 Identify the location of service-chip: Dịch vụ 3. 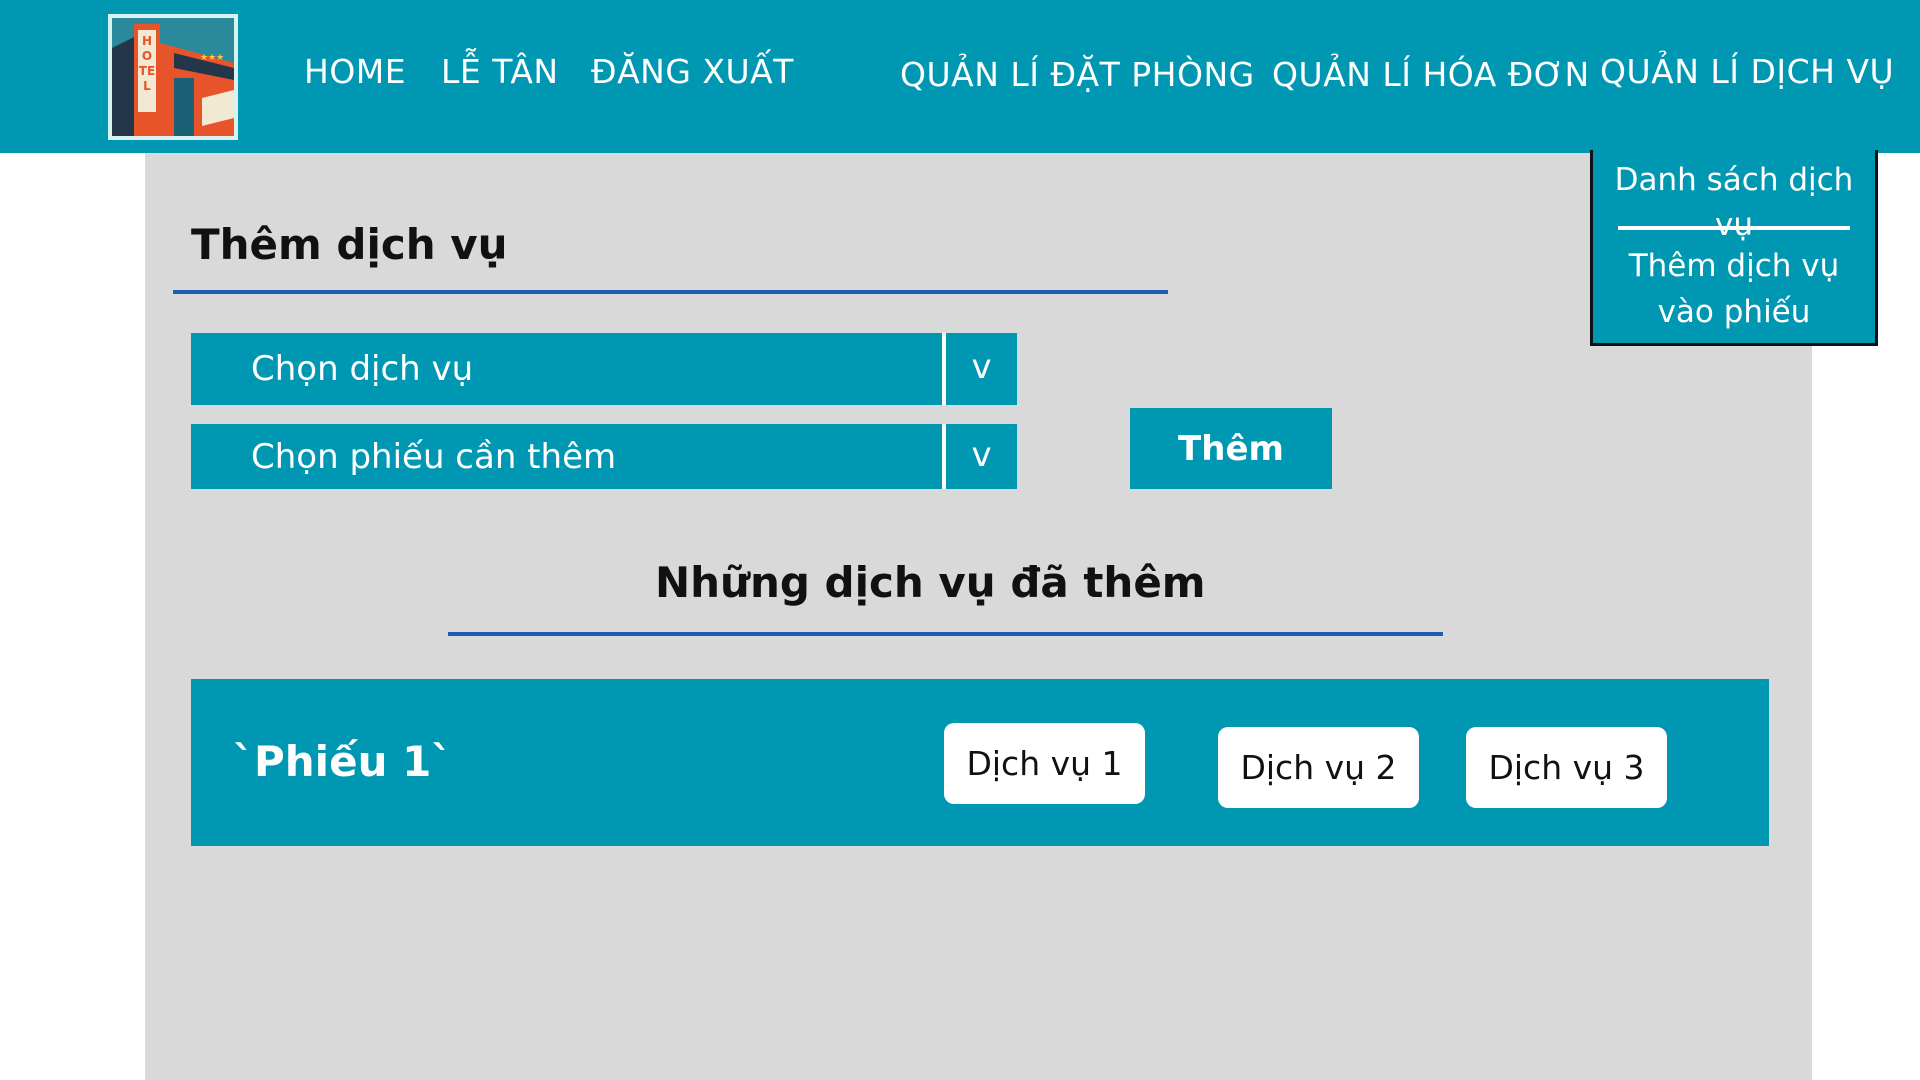
(1566, 767).